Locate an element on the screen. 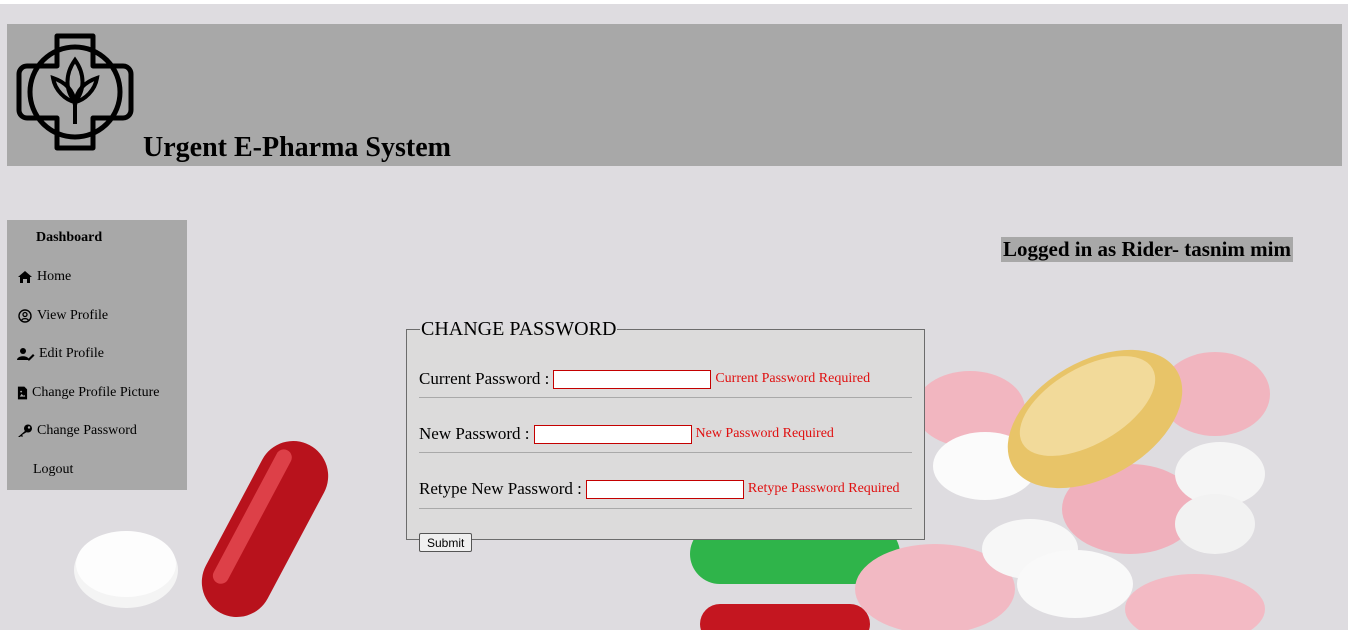  sidebar-item-home: Home is located at coordinates (44, 277).